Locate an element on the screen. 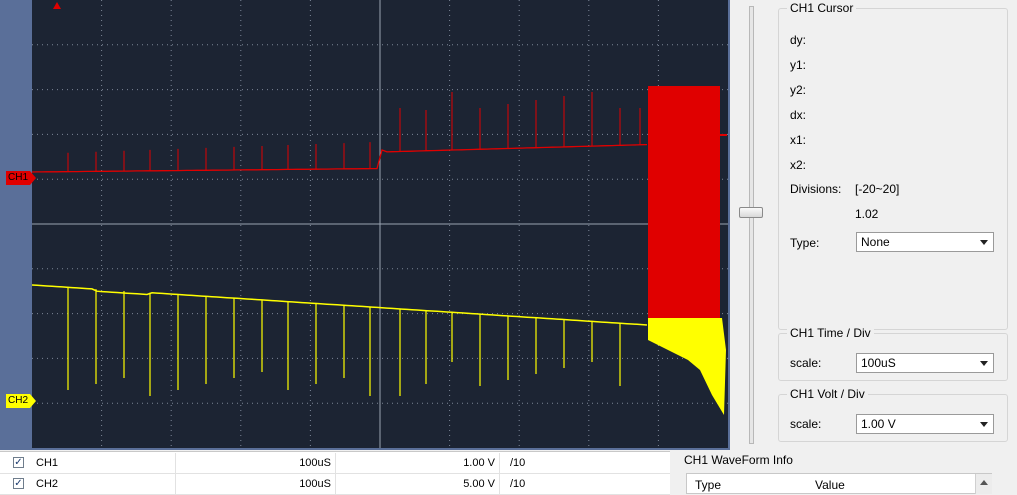 This screenshot has width=1017, height=495. time-scale-select: 100uS is located at coordinates (925, 363).